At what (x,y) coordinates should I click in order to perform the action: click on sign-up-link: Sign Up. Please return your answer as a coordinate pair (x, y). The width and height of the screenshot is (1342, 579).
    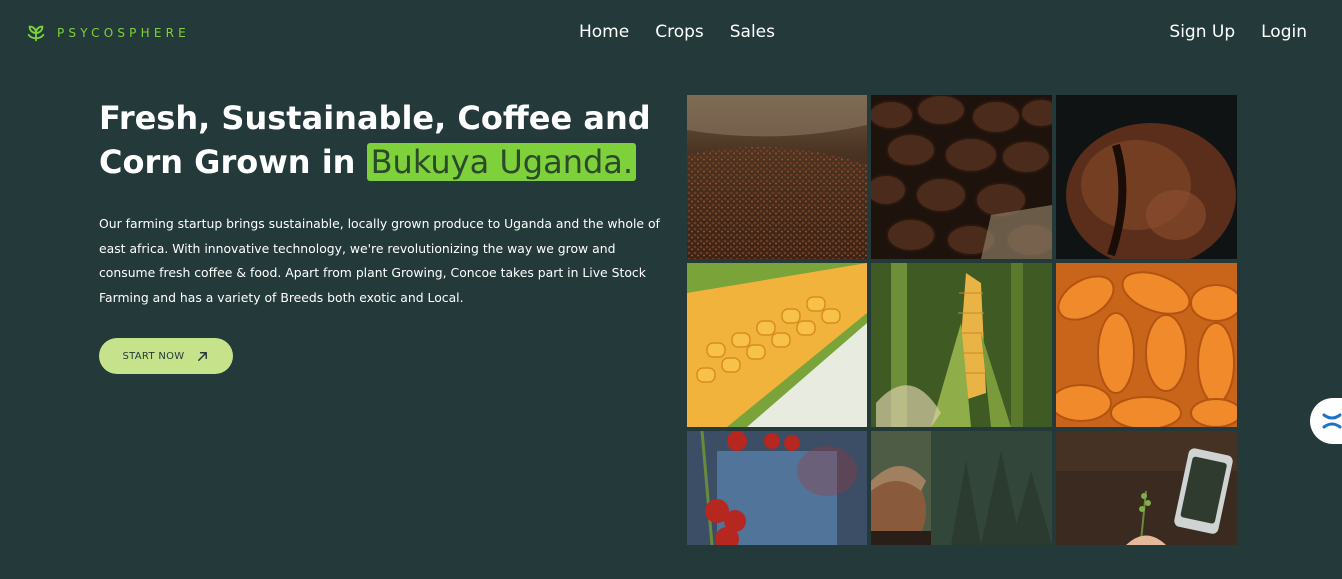
    Looking at the image, I should click on (1202, 32).